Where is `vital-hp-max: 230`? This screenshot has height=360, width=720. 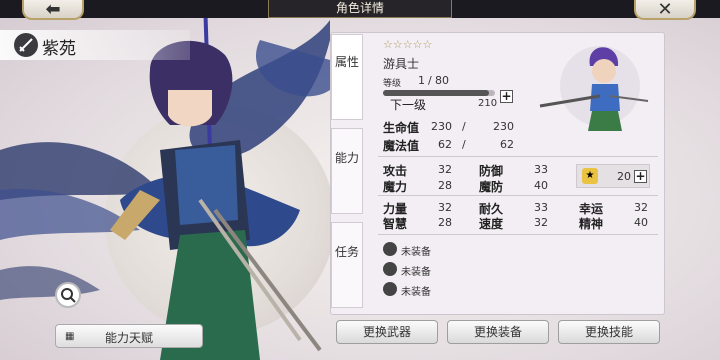
vital-hp-max: 230 is located at coordinates (503, 126).